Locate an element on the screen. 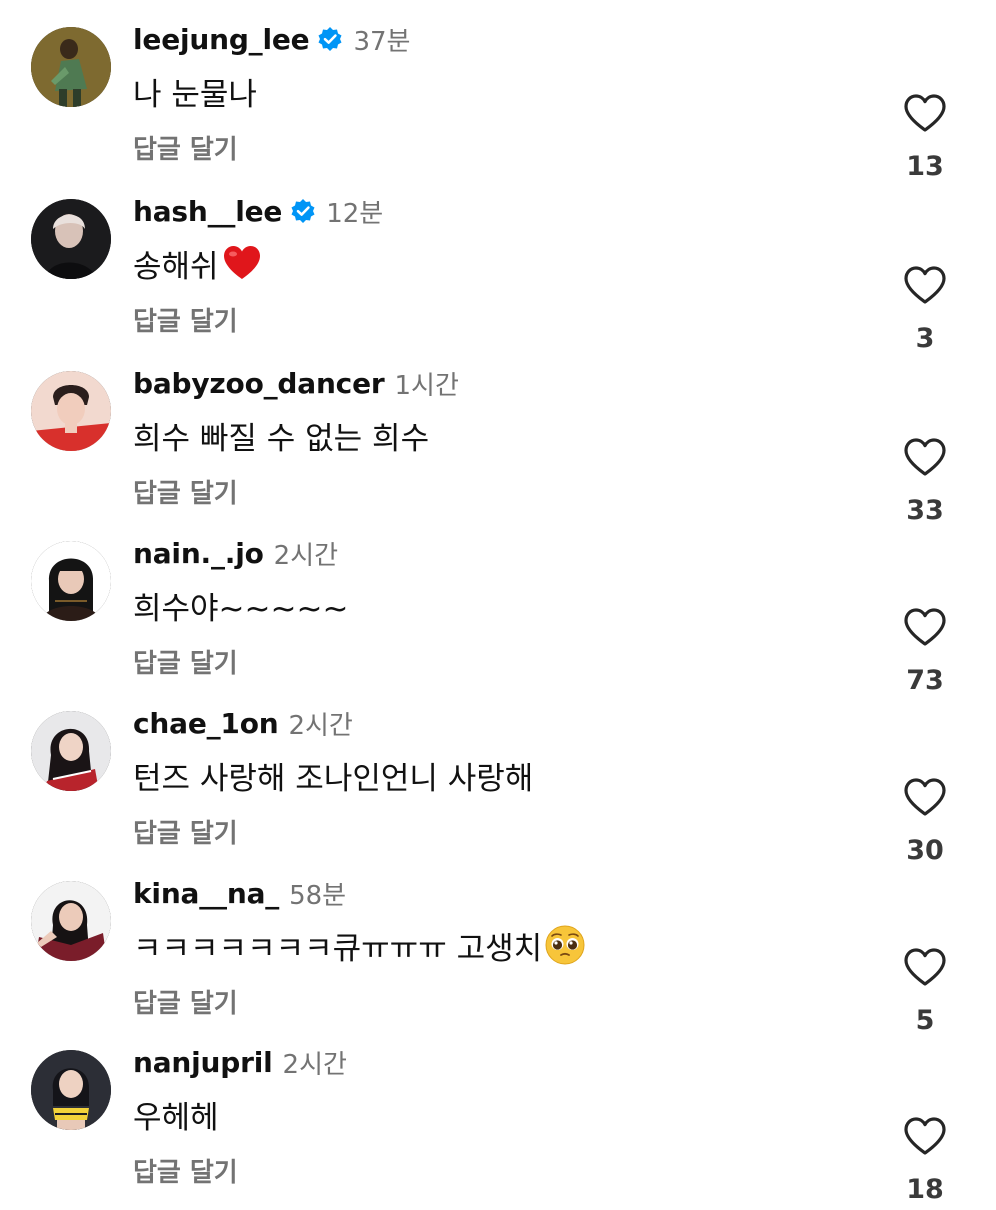 This screenshot has height=1210, width=996. comment-text: 송해쉬 is located at coordinates (198, 263).